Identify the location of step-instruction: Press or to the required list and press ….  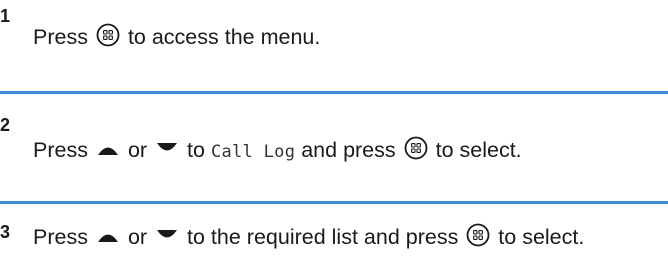
(350, 237).